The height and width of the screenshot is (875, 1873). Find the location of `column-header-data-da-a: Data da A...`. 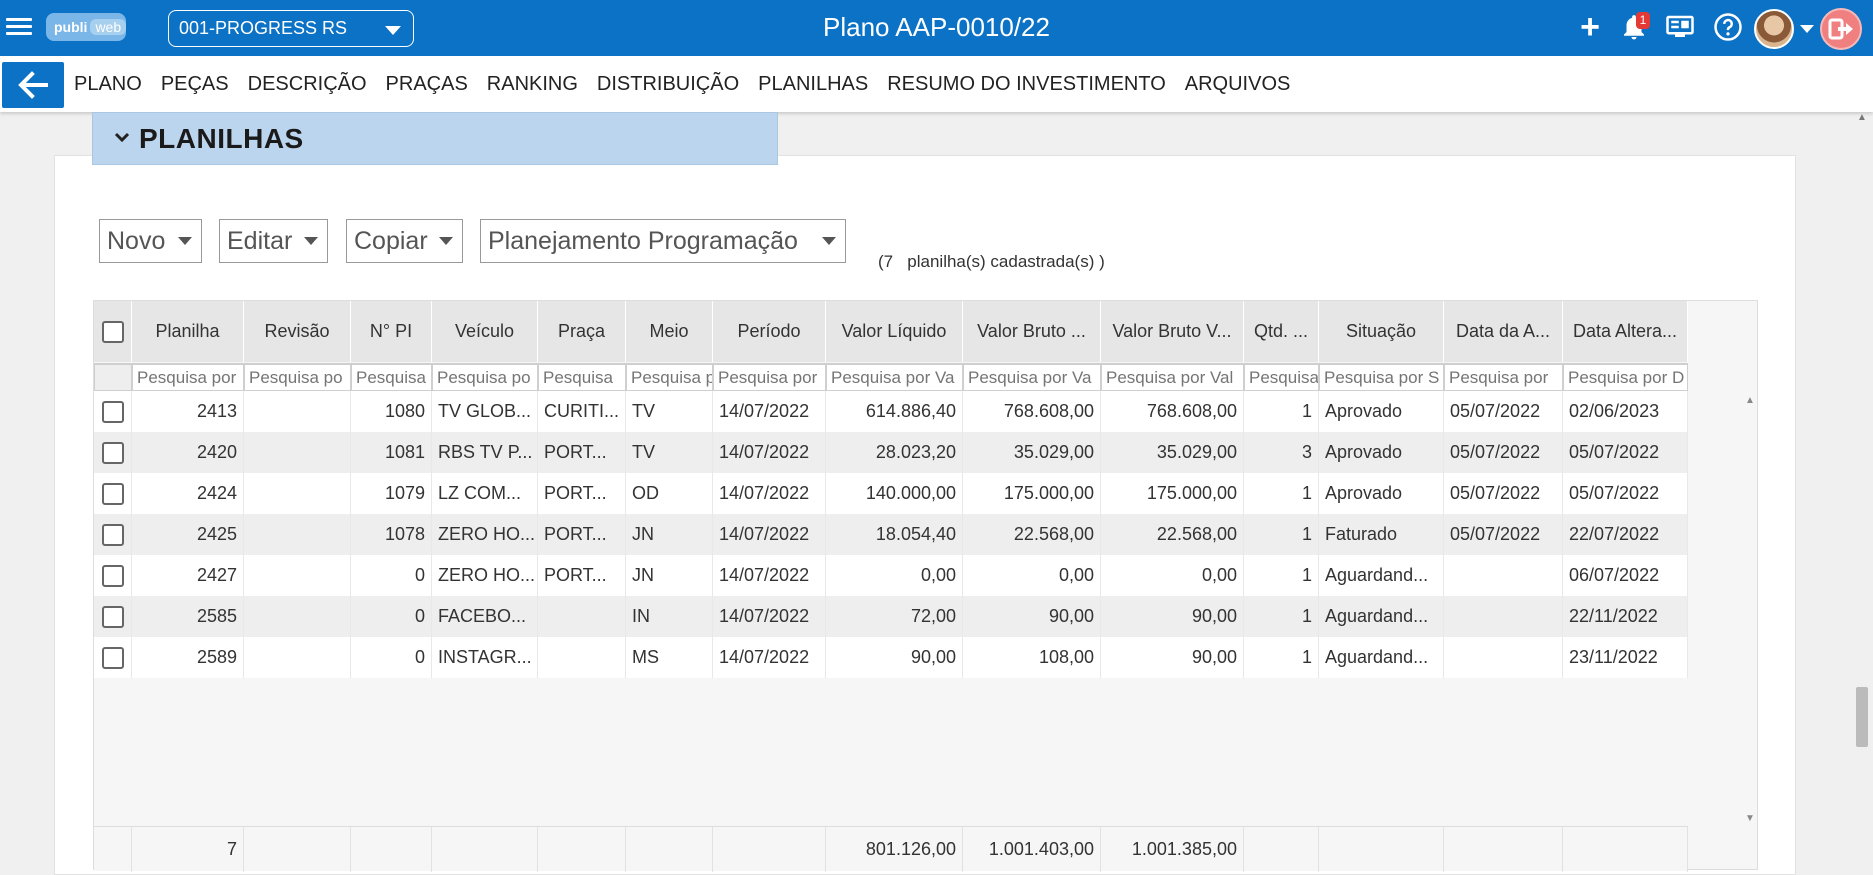

column-header-data-da-a: Data da A... is located at coordinates (1503, 331).